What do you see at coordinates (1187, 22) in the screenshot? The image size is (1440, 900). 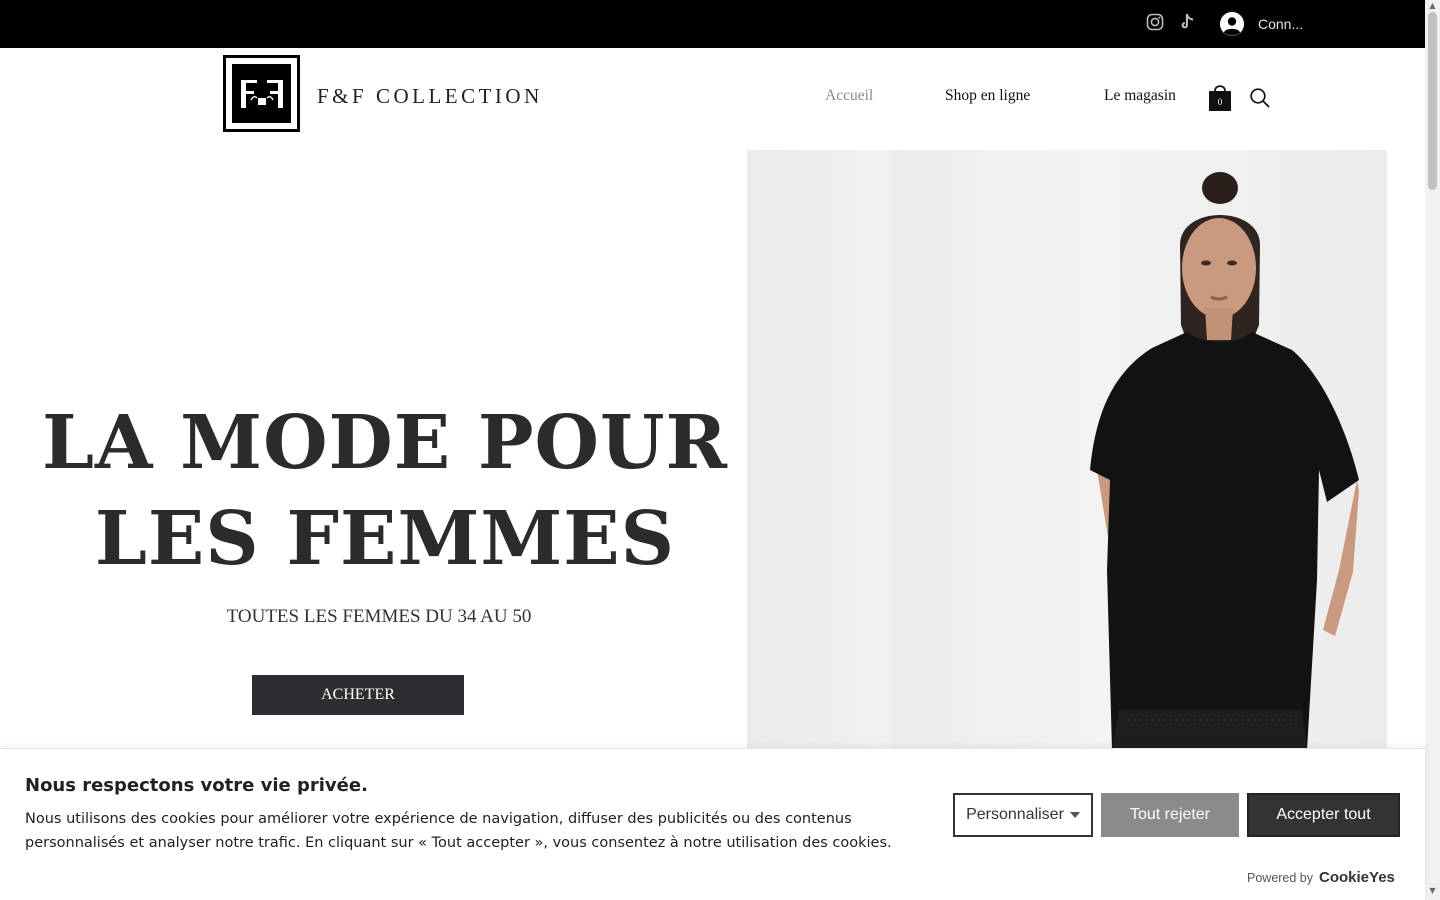 I see `tiktok-icon` at bounding box center [1187, 22].